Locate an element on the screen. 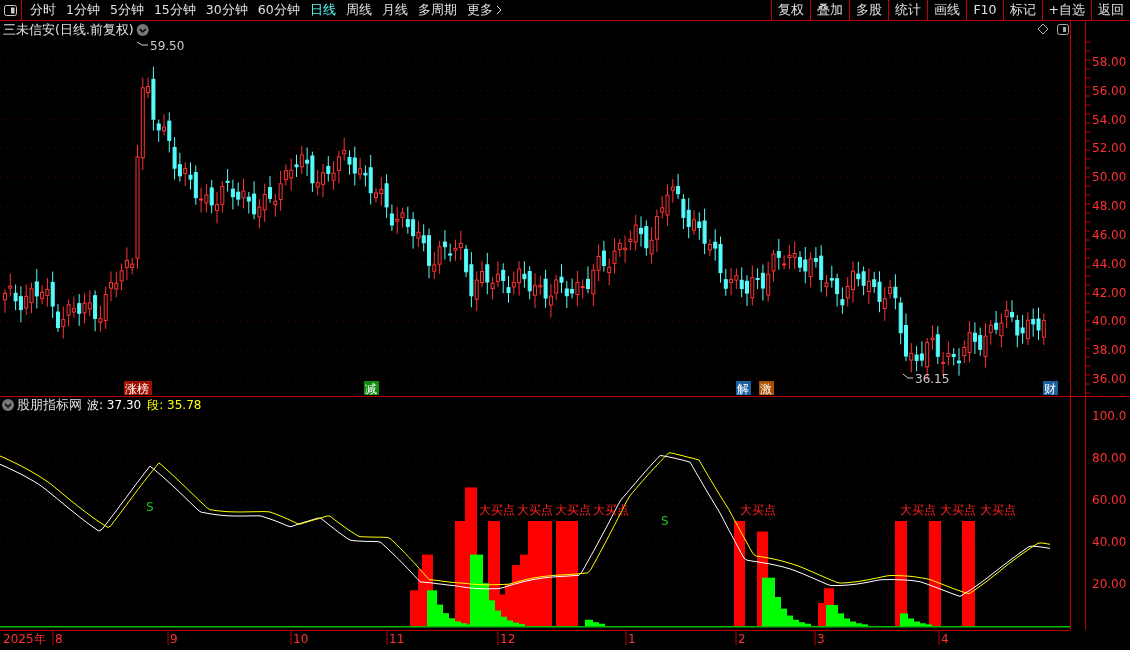 The image size is (1130, 650). event-marker: 财 is located at coordinates (1050, 388).